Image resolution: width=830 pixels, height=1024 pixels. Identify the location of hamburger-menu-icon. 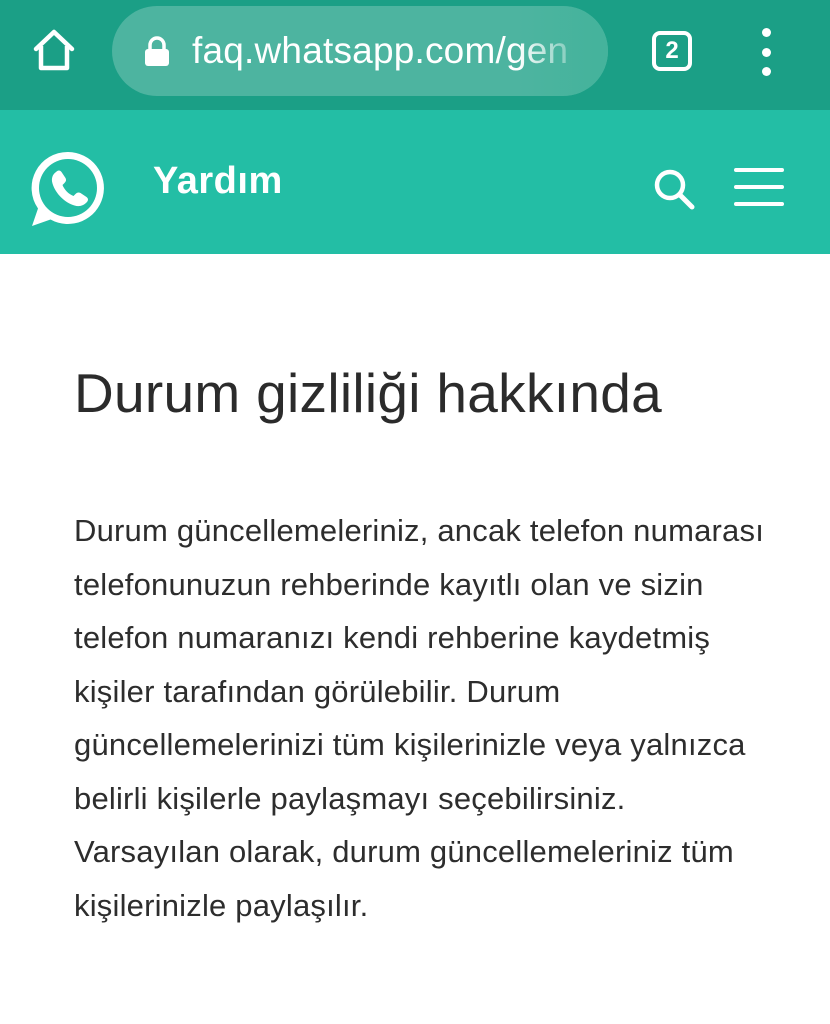
(759, 187).